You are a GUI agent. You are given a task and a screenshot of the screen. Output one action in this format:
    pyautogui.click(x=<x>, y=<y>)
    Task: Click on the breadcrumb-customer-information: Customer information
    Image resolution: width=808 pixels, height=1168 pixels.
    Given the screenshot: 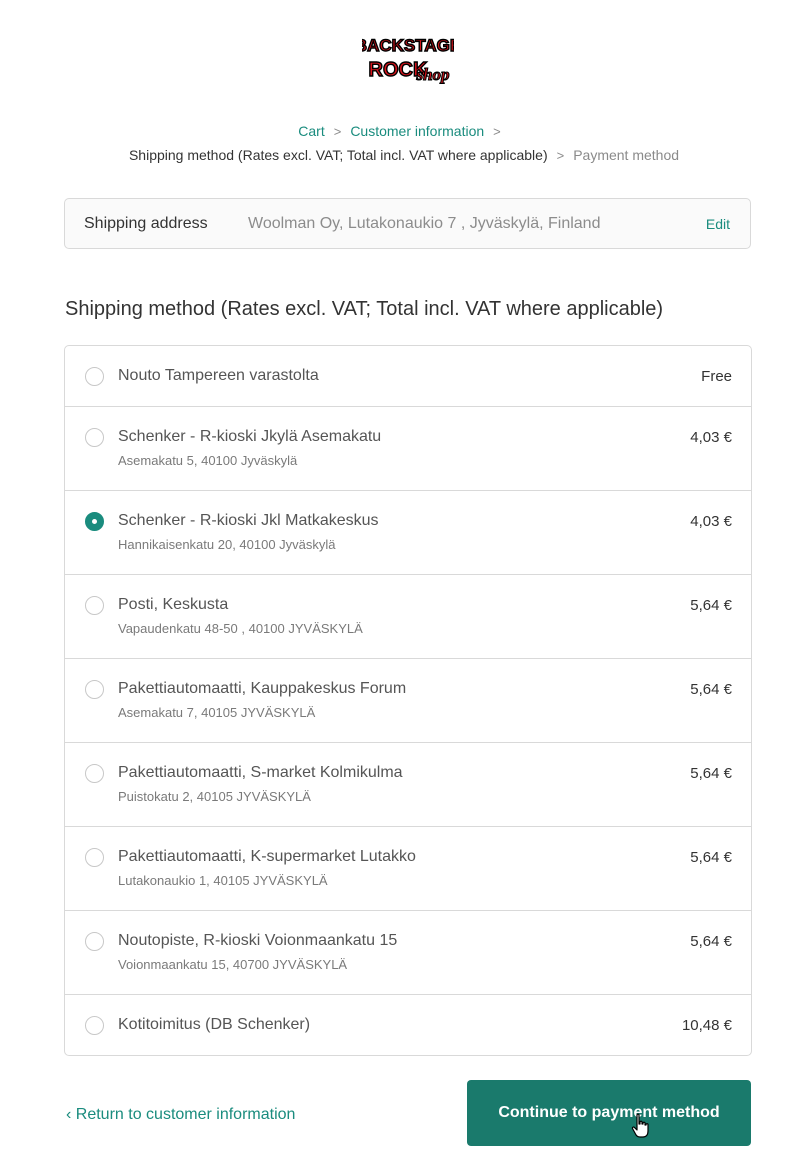 What is the action you would take?
    pyautogui.click(x=417, y=131)
    